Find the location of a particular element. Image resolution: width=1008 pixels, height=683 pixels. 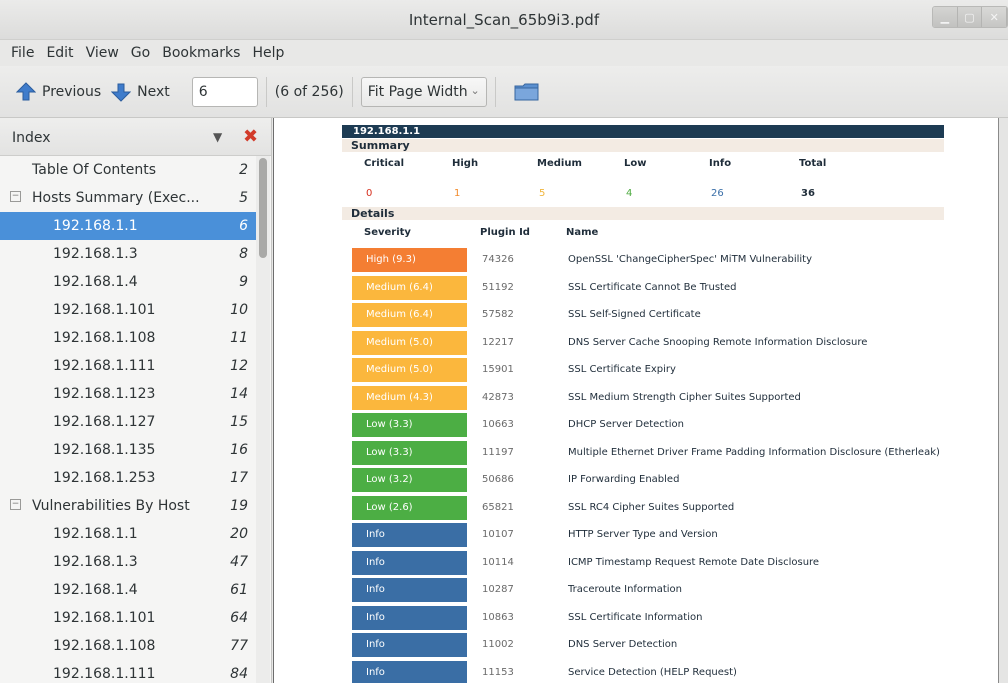

page-number-input: 6 is located at coordinates (224, 91).